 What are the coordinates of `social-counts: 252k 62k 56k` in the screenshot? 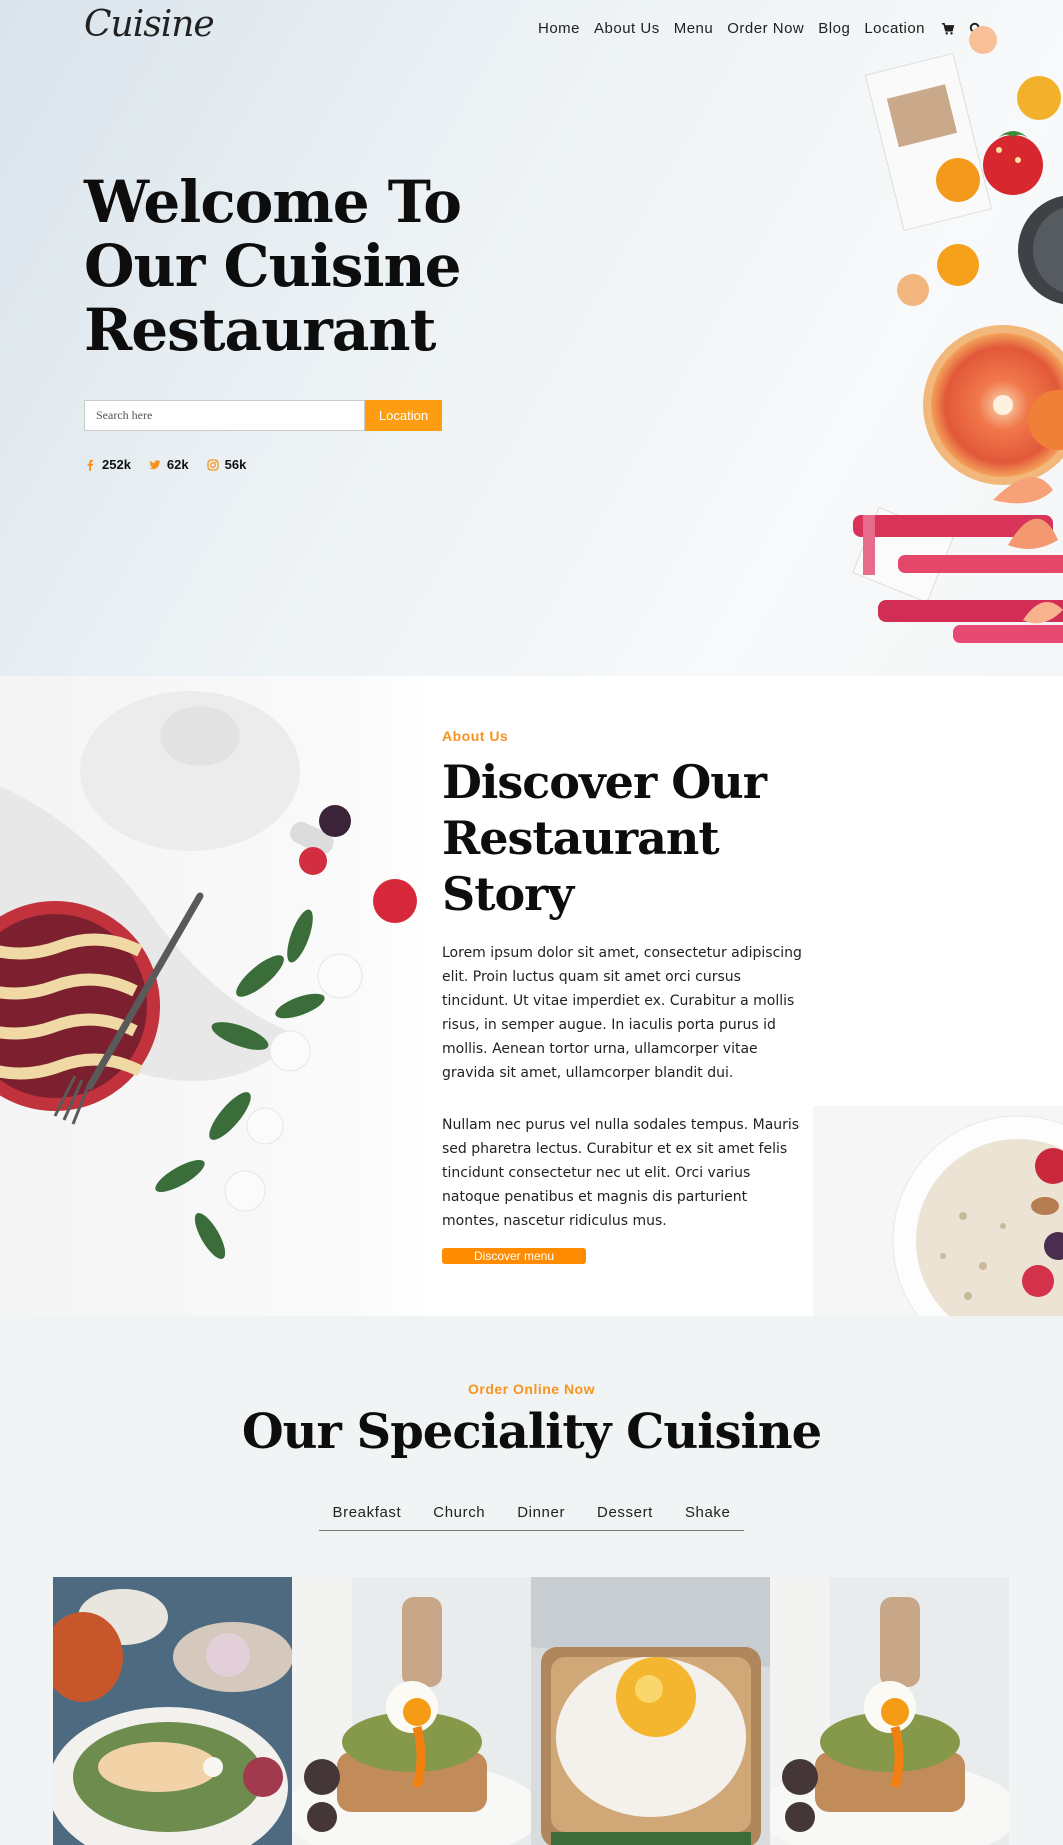 It's located at (174, 464).